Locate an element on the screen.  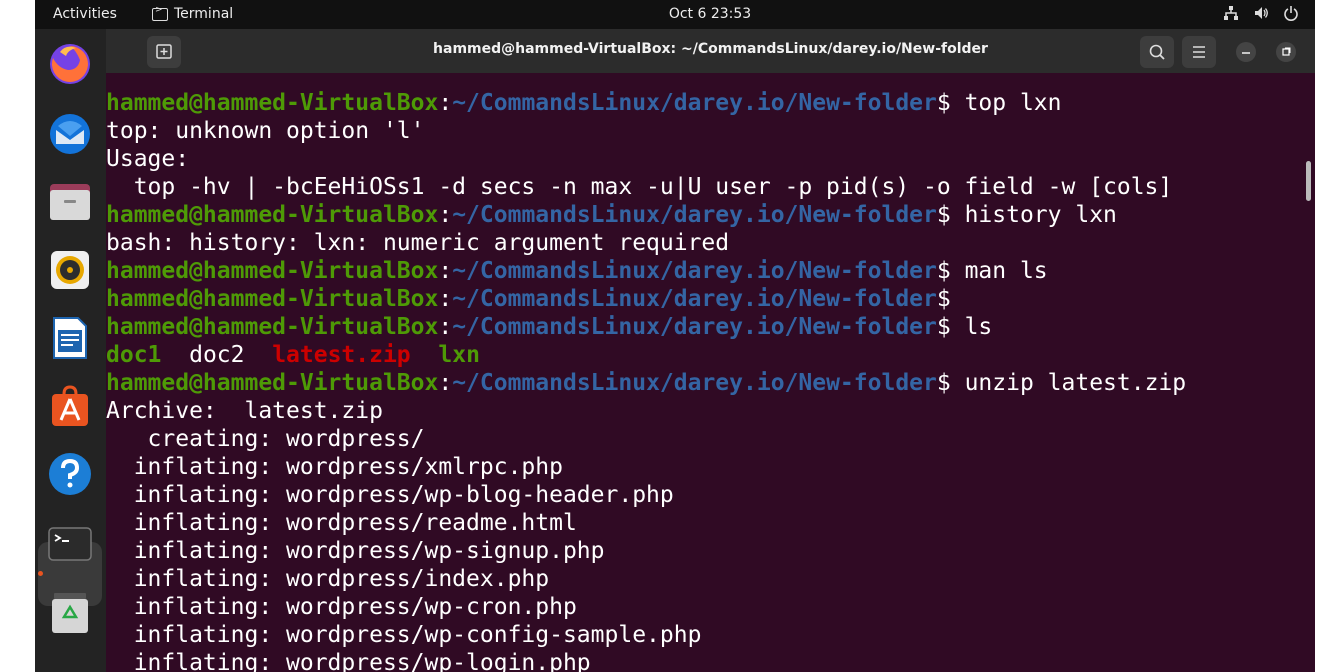
scrollbar-thumb is located at coordinates (1308, 181).